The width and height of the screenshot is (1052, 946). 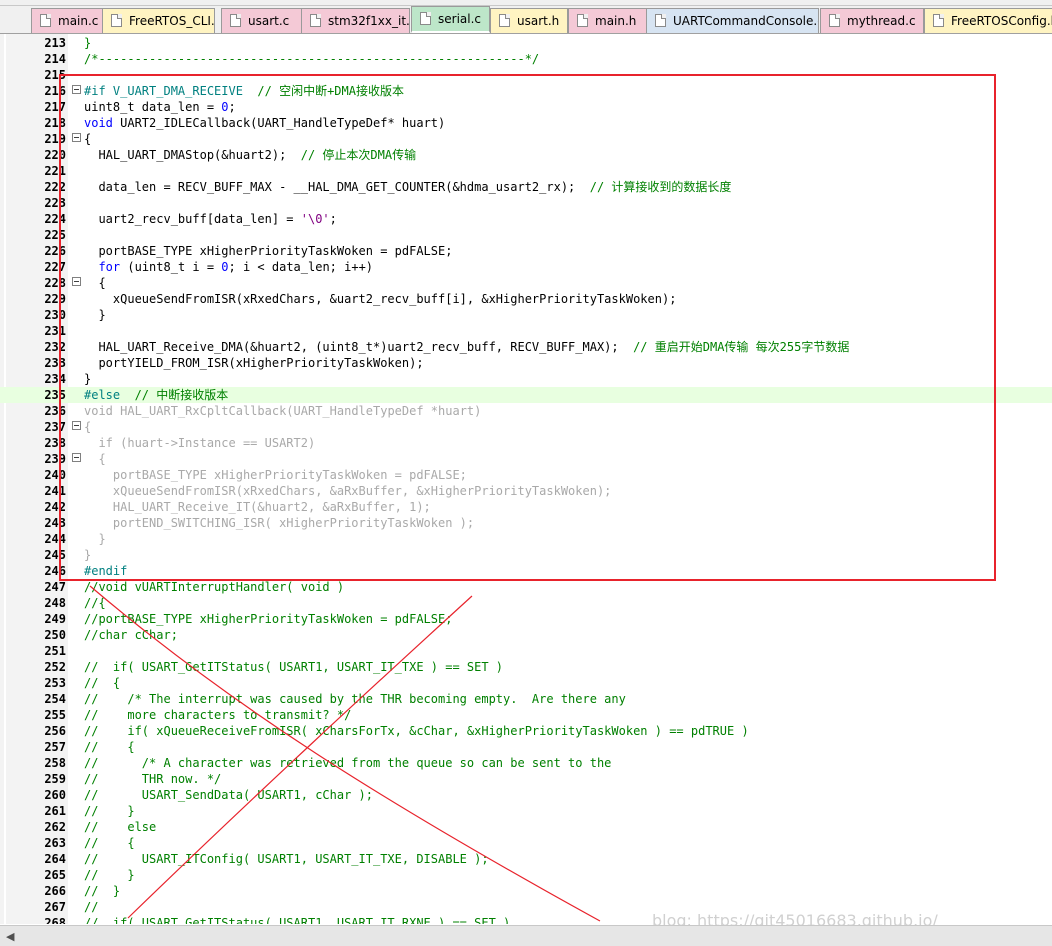 I want to click on code-line: 253 // {, so click(x=526, y=683).